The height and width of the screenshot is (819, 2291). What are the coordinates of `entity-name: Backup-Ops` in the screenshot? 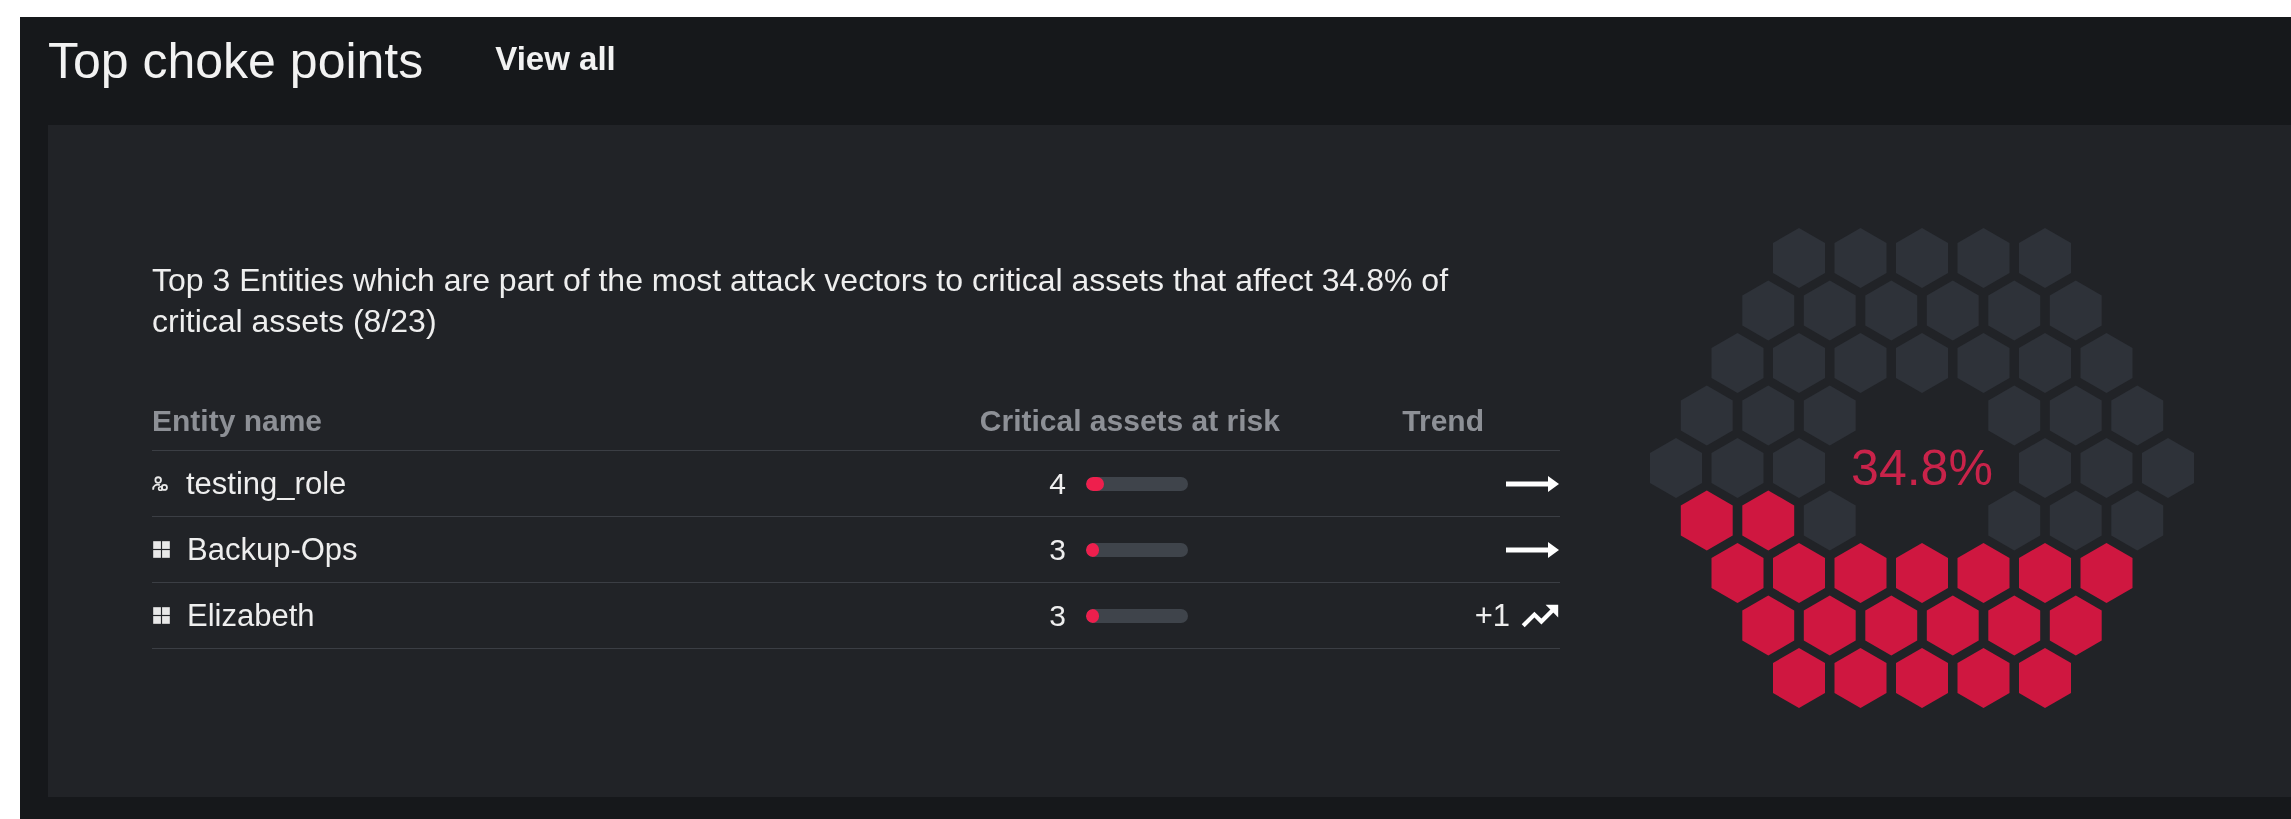 It's located at (272, 549).